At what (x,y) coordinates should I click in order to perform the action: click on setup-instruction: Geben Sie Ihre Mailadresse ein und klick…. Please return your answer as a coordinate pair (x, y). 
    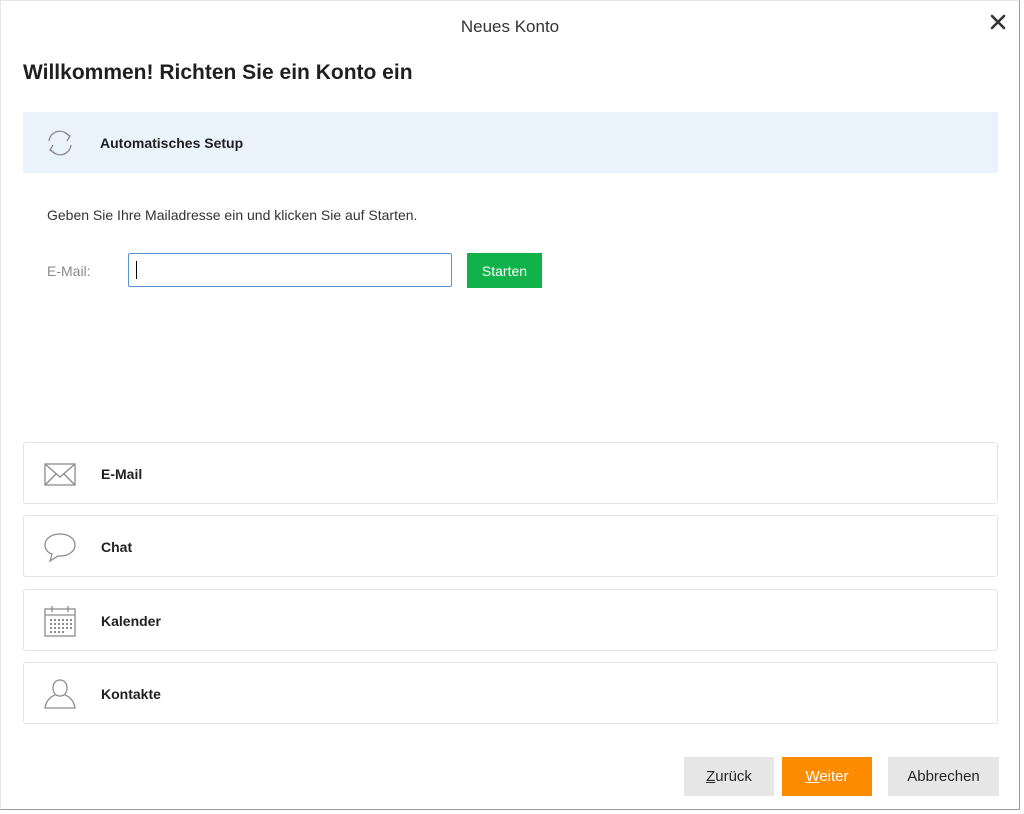
    Looking at the image, I should click on (232, 215).